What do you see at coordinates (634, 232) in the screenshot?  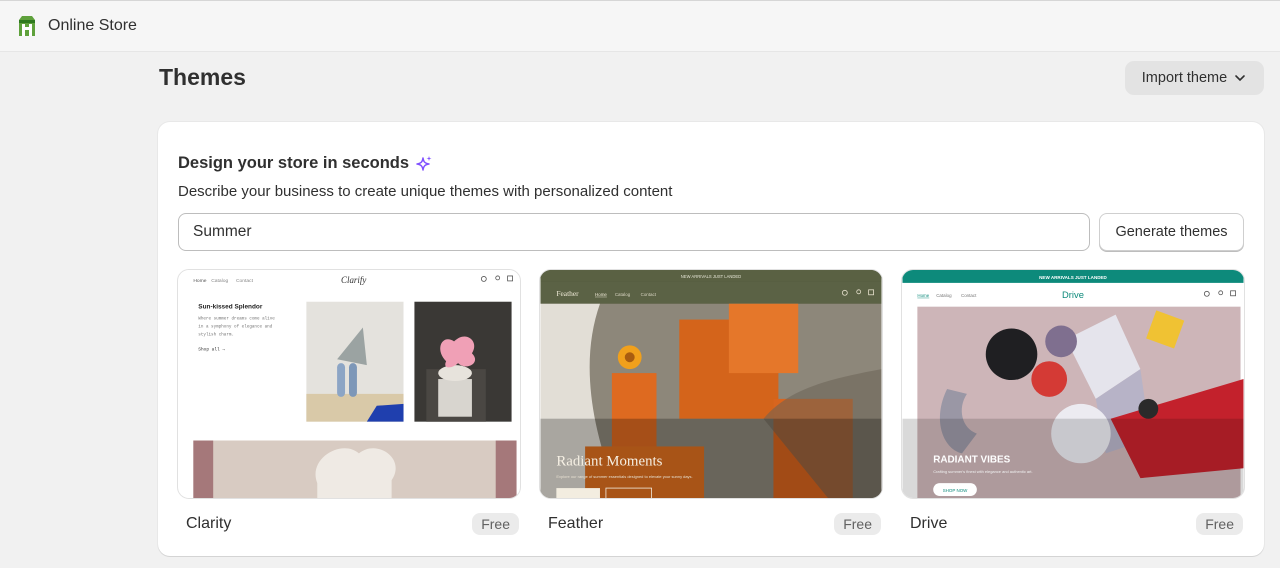 I see `business-description-input` at bounding box center [634, 232].